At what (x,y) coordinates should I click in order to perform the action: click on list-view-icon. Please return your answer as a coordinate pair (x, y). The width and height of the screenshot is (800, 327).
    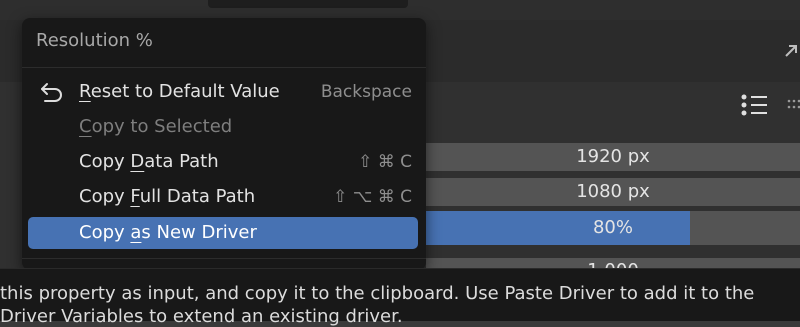
    Looking at the image, I should click on (755, 105).